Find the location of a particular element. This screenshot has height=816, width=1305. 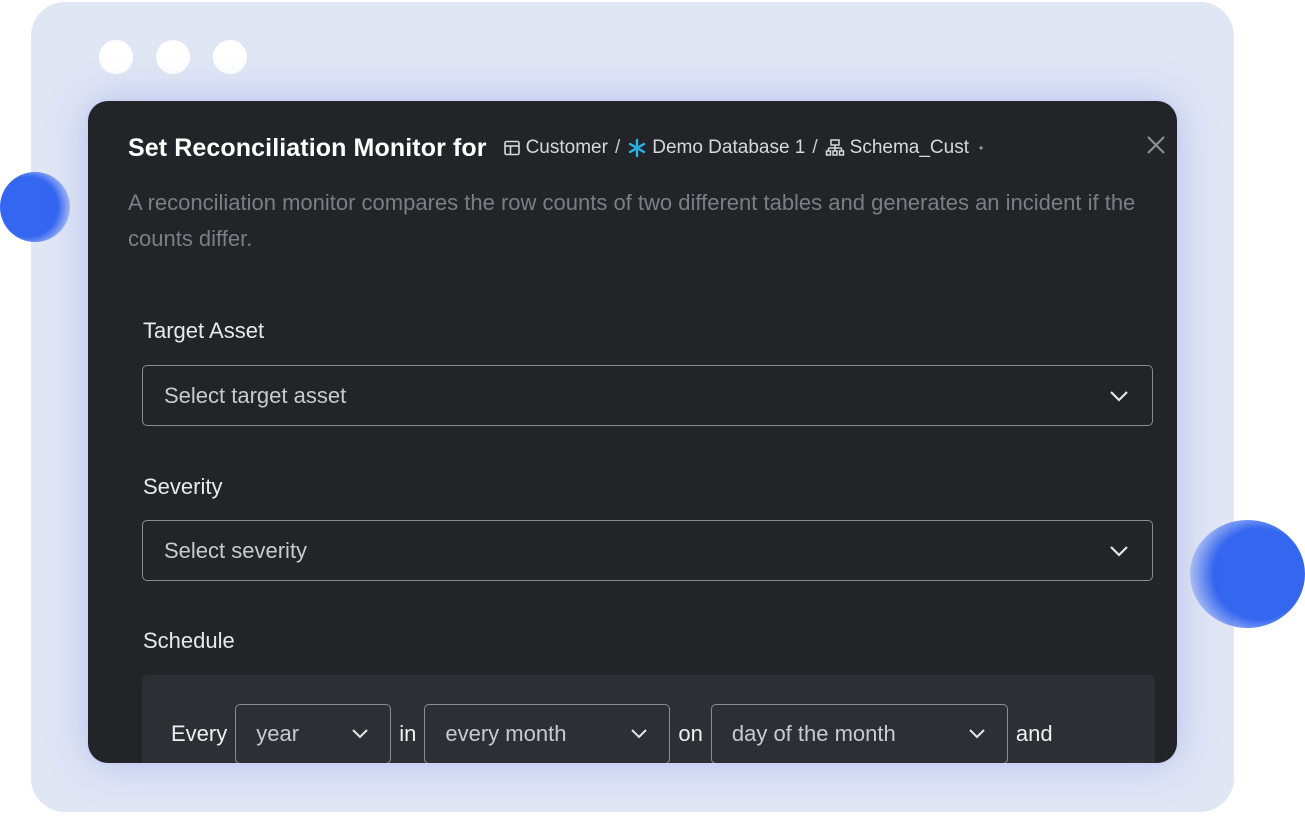

breadcrumb-item-schema: Schema_Cust is located at coordinates (897, 148).